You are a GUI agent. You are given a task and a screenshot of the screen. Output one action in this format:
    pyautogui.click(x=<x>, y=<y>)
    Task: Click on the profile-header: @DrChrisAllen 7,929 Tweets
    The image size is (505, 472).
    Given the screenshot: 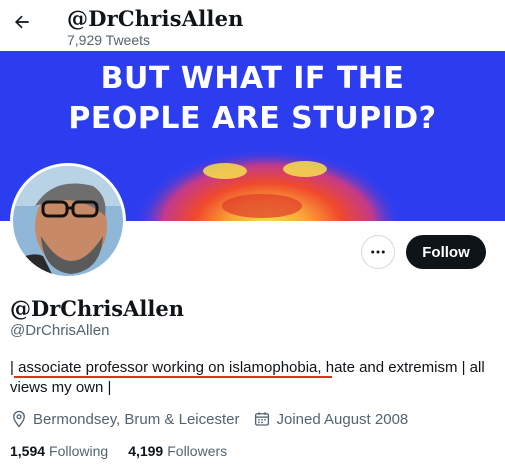 What is the action you would take?
    pyautogui.click(x=252, y=25)
    